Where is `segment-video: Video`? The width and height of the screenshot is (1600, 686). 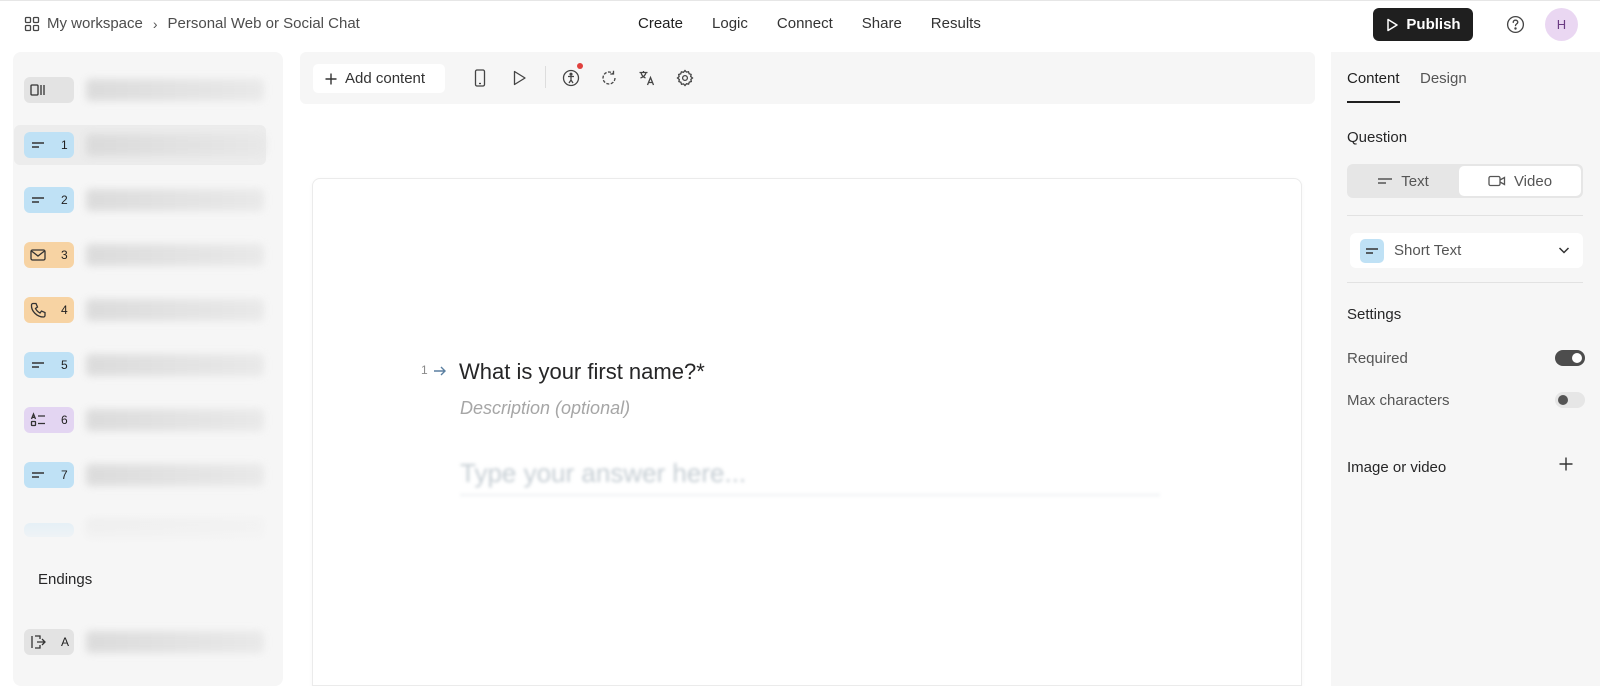 segment-video: Video is located at coordinates (1520, 181).